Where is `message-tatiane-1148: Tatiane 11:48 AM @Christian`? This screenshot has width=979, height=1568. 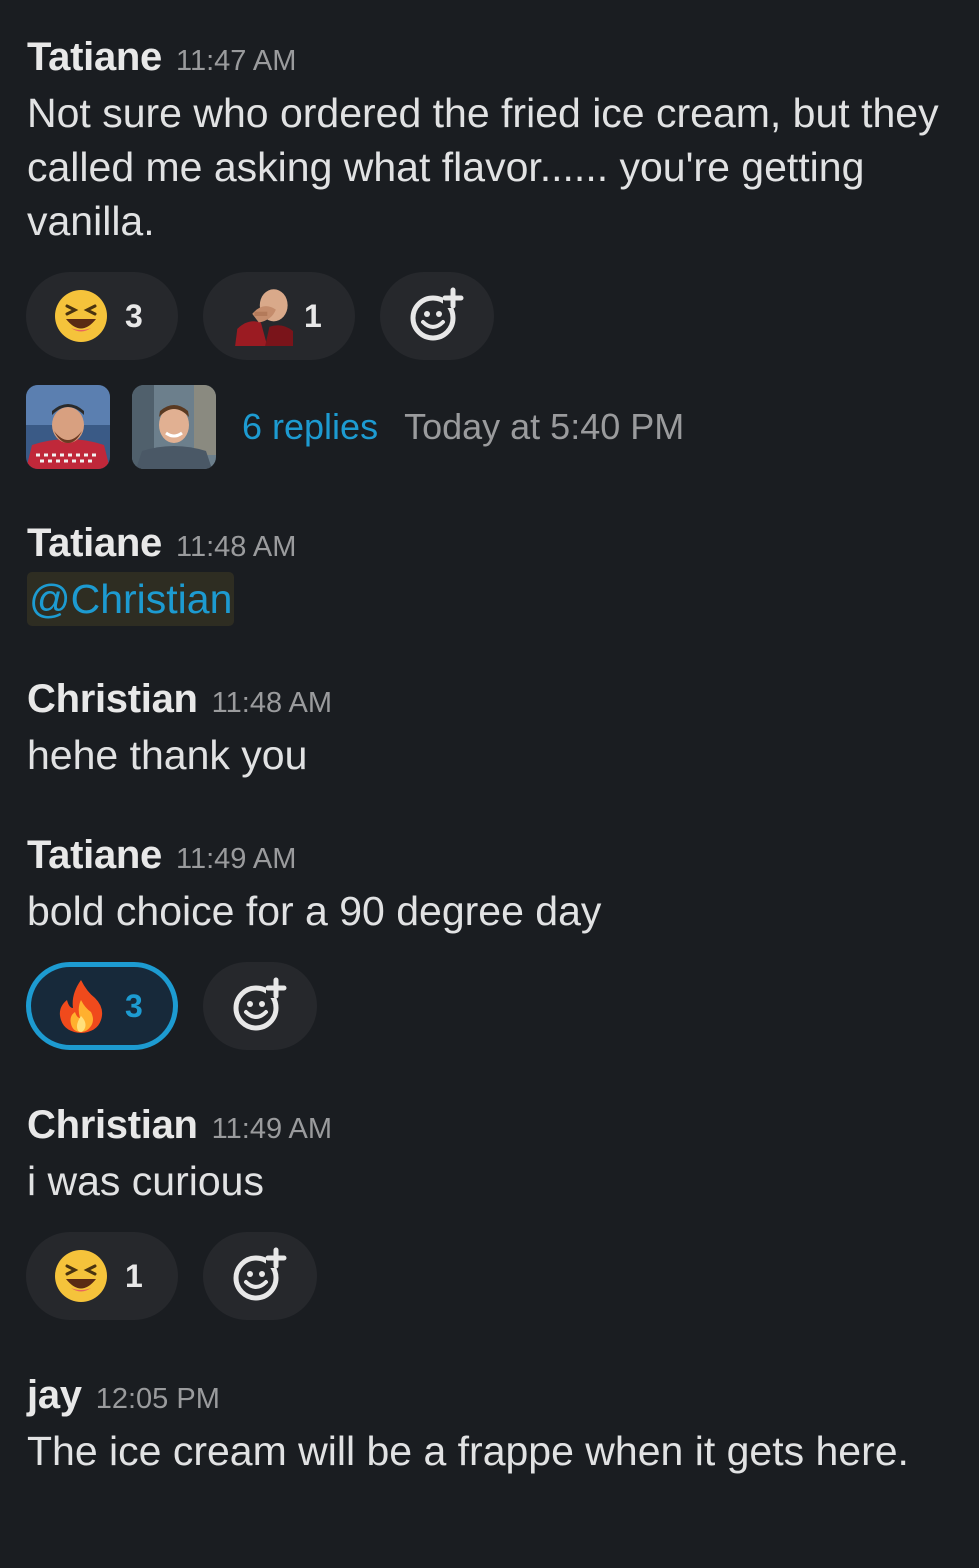 message-tatiane-1148: Tatiane 11:48 AM @Christian is located at coordinates (493, 573).